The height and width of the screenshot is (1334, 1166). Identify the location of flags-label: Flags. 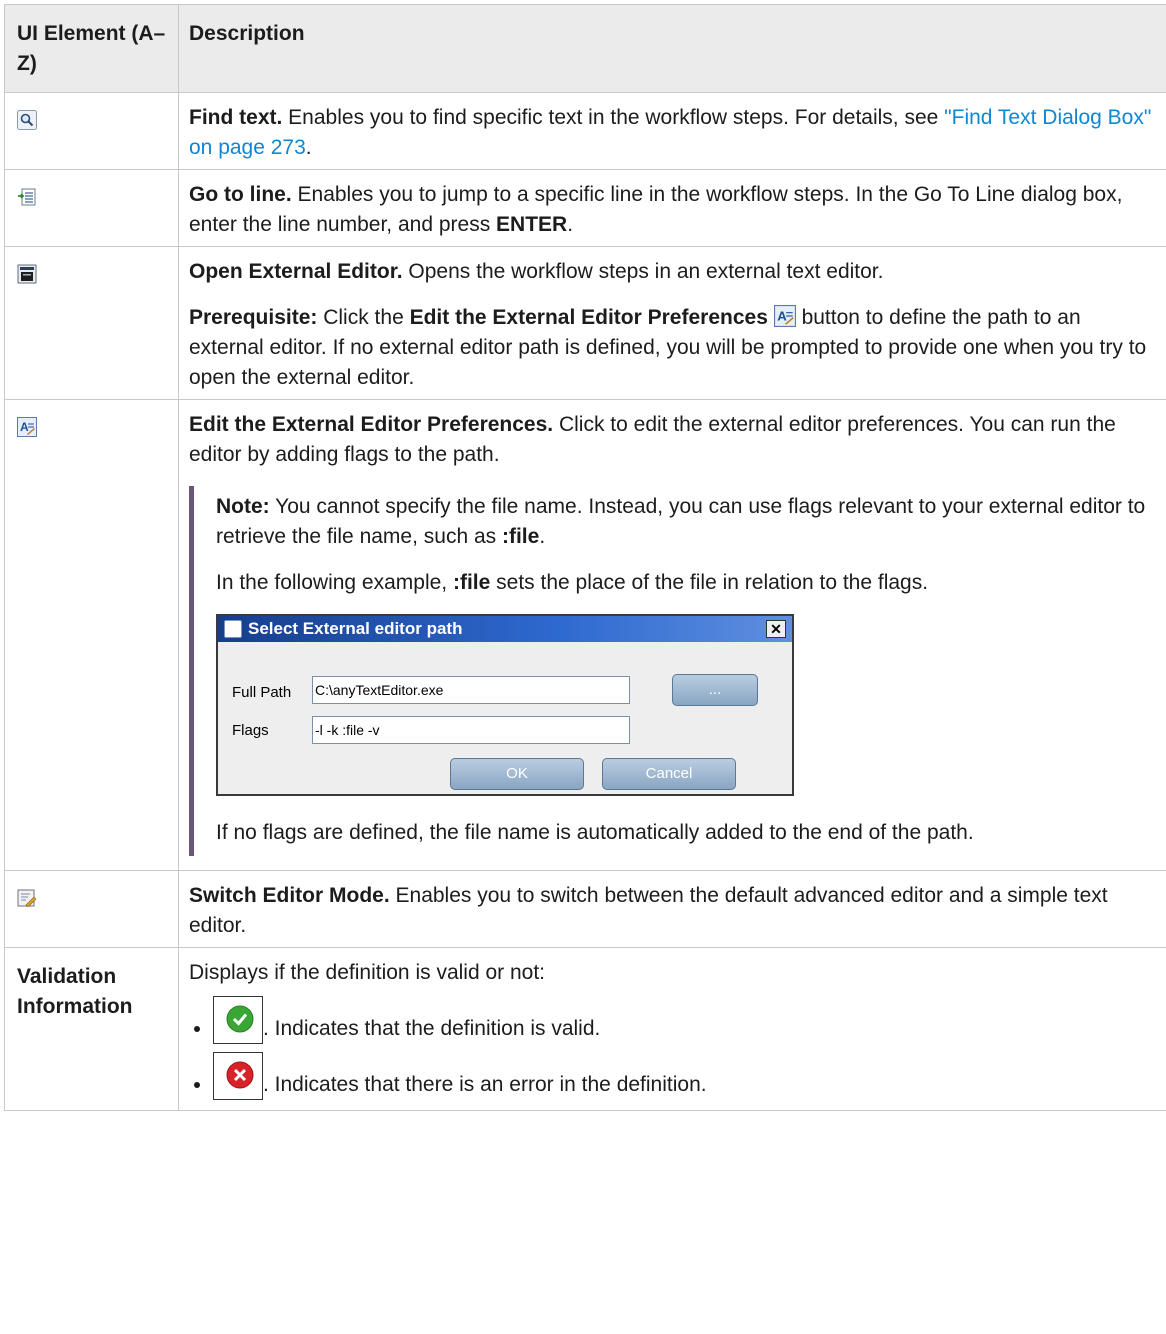
(250, 730).